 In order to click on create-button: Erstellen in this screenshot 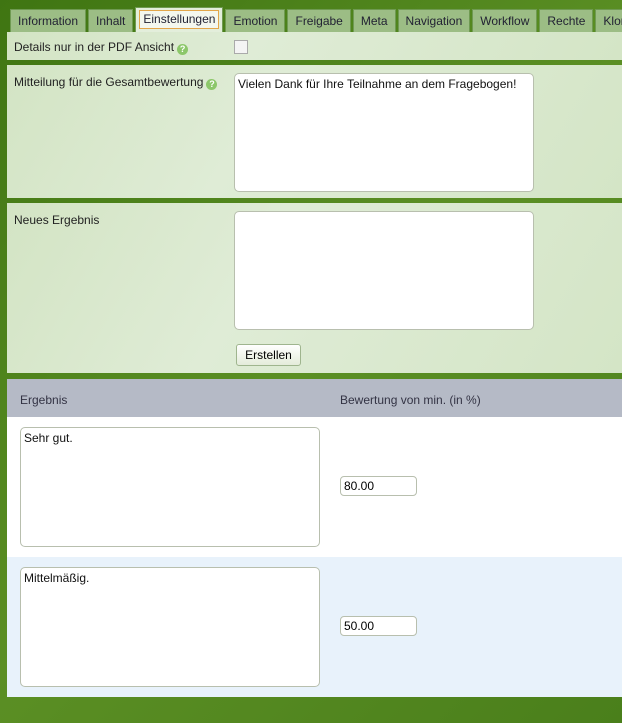, I will do `click(268, 355)`.